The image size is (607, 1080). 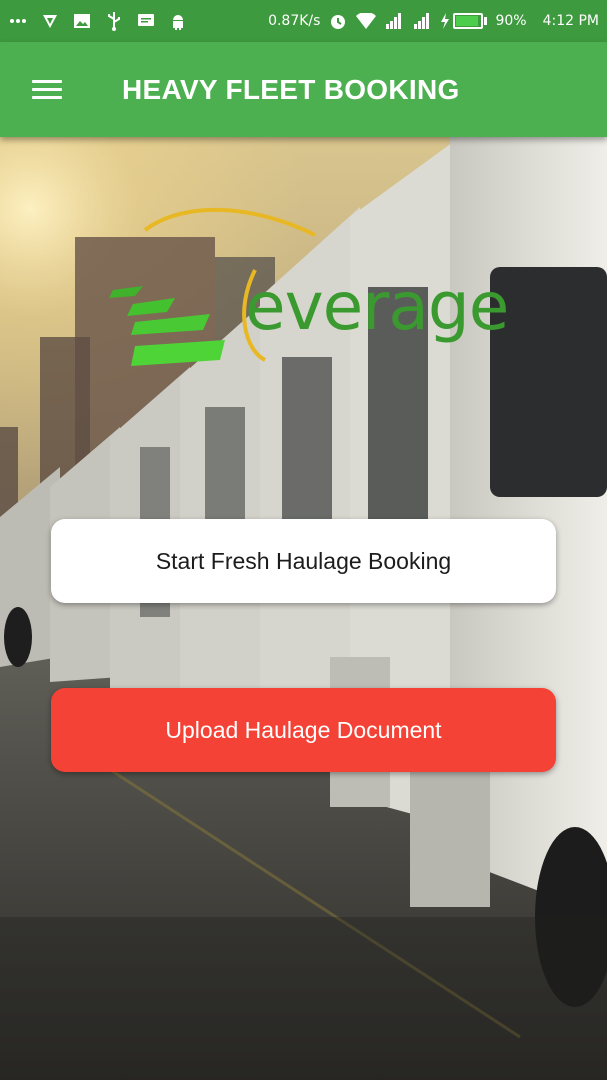 I want to click on charging-icon, so click(x=445, y=21).